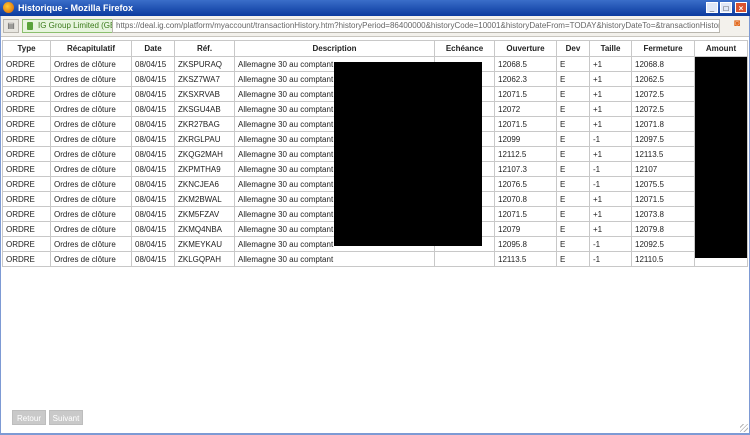 The height and width of the screenshot is (435, 750). I want to click on column-header-amount: Amount, so click(721, 48).